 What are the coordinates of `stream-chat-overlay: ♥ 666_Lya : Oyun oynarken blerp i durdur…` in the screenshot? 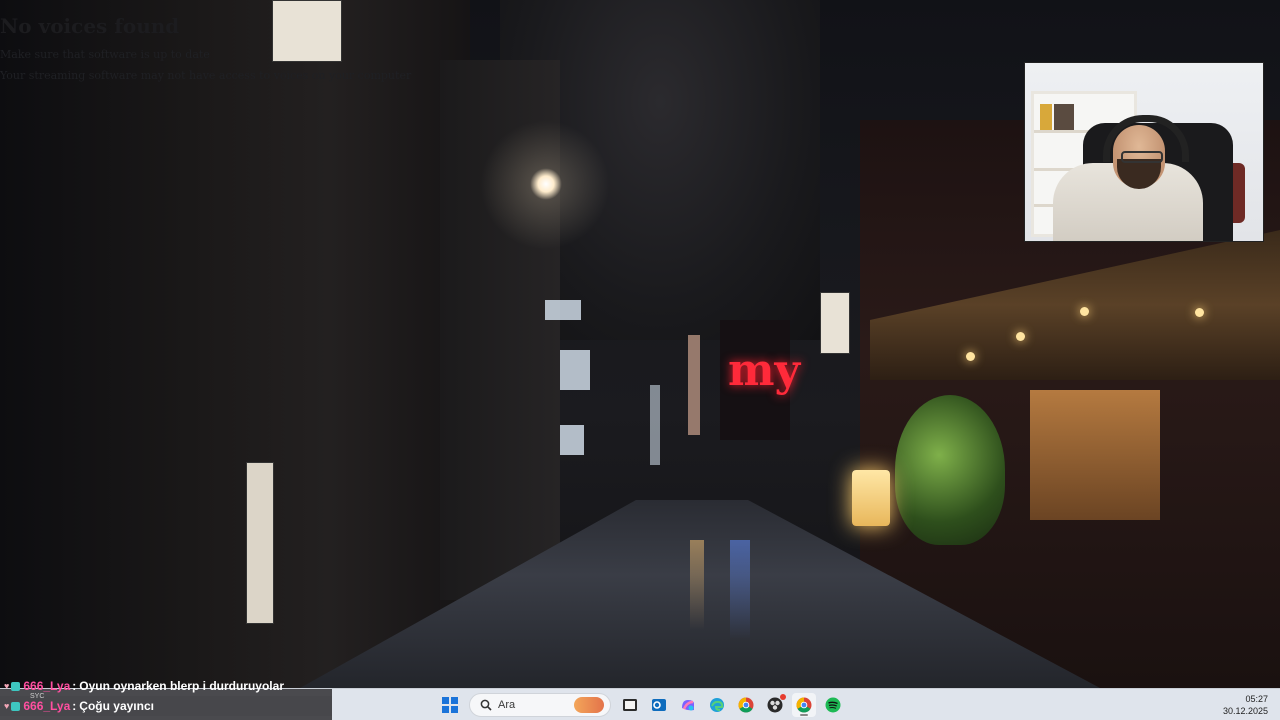 It's located at (166, 696).